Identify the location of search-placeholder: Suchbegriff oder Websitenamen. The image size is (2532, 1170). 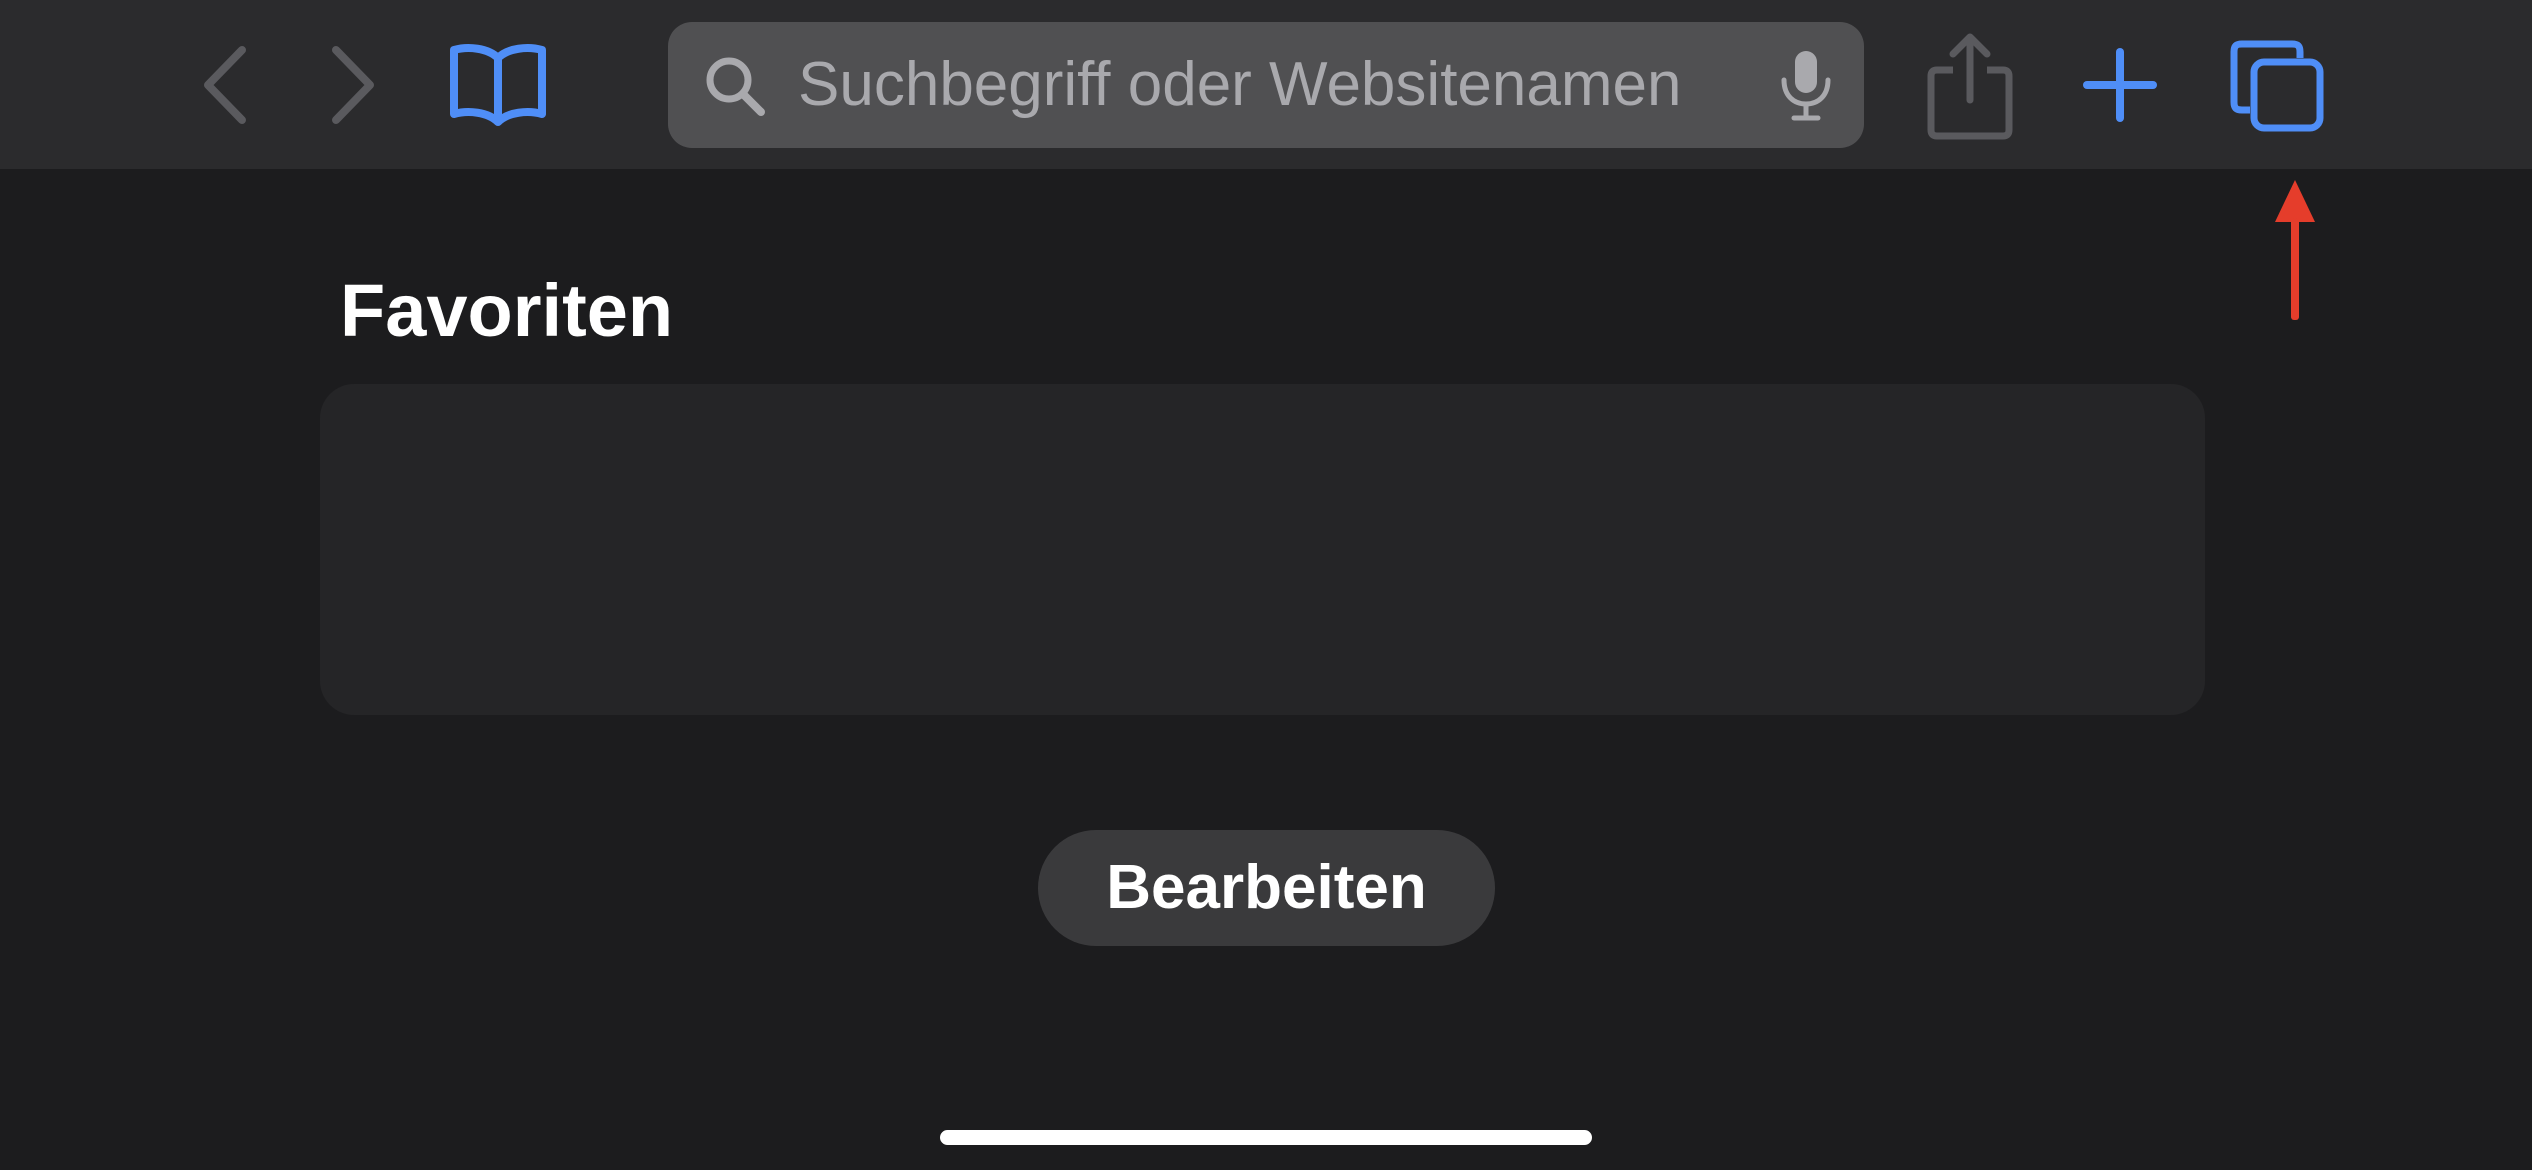
(1240, 84).